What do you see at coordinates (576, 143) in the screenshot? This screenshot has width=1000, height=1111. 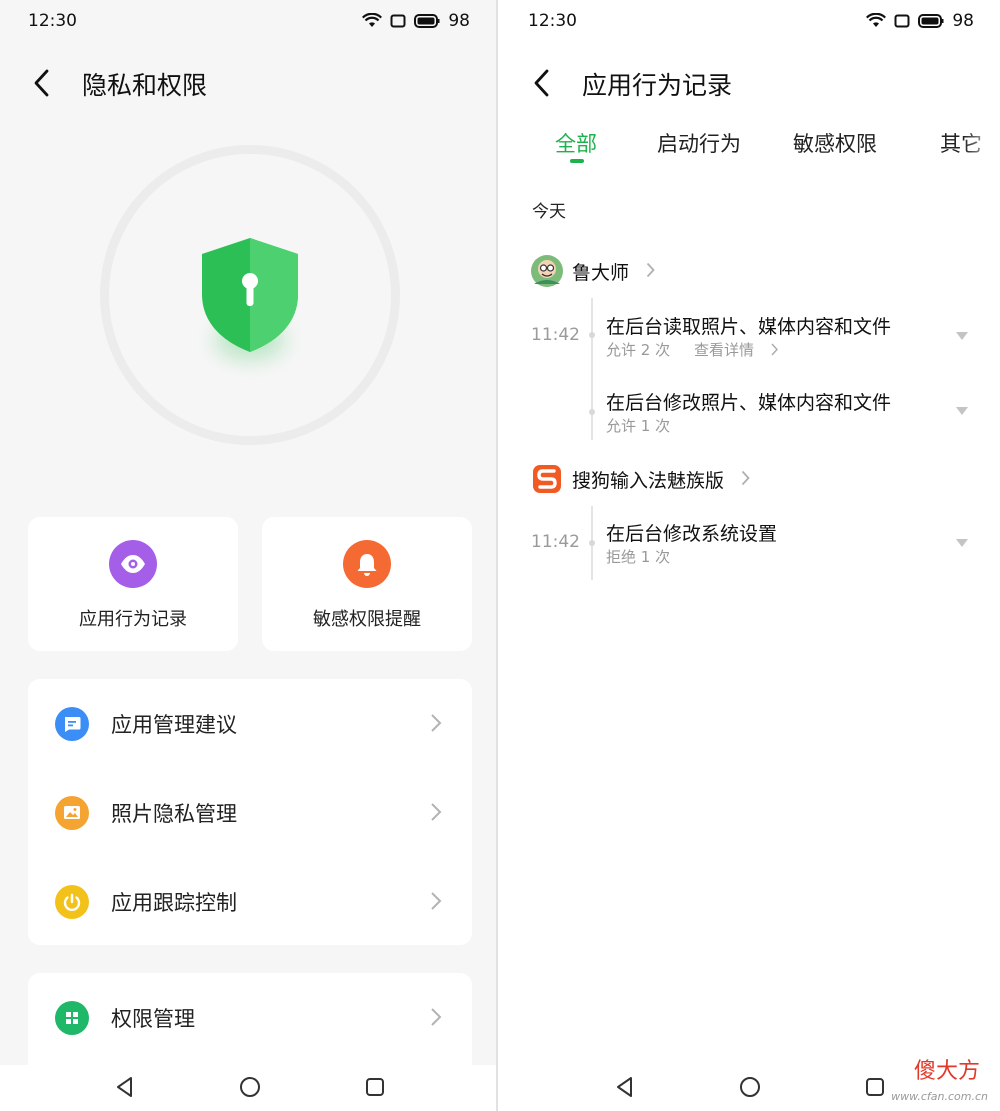 I see `tab-all: 全部` at bounding box center [576, 143].